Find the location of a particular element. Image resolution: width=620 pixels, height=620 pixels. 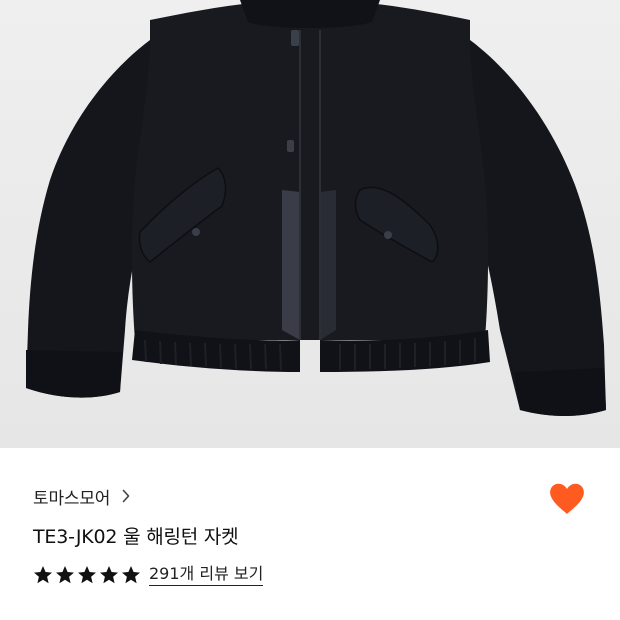

like-button is located at coordinates (567, 499).